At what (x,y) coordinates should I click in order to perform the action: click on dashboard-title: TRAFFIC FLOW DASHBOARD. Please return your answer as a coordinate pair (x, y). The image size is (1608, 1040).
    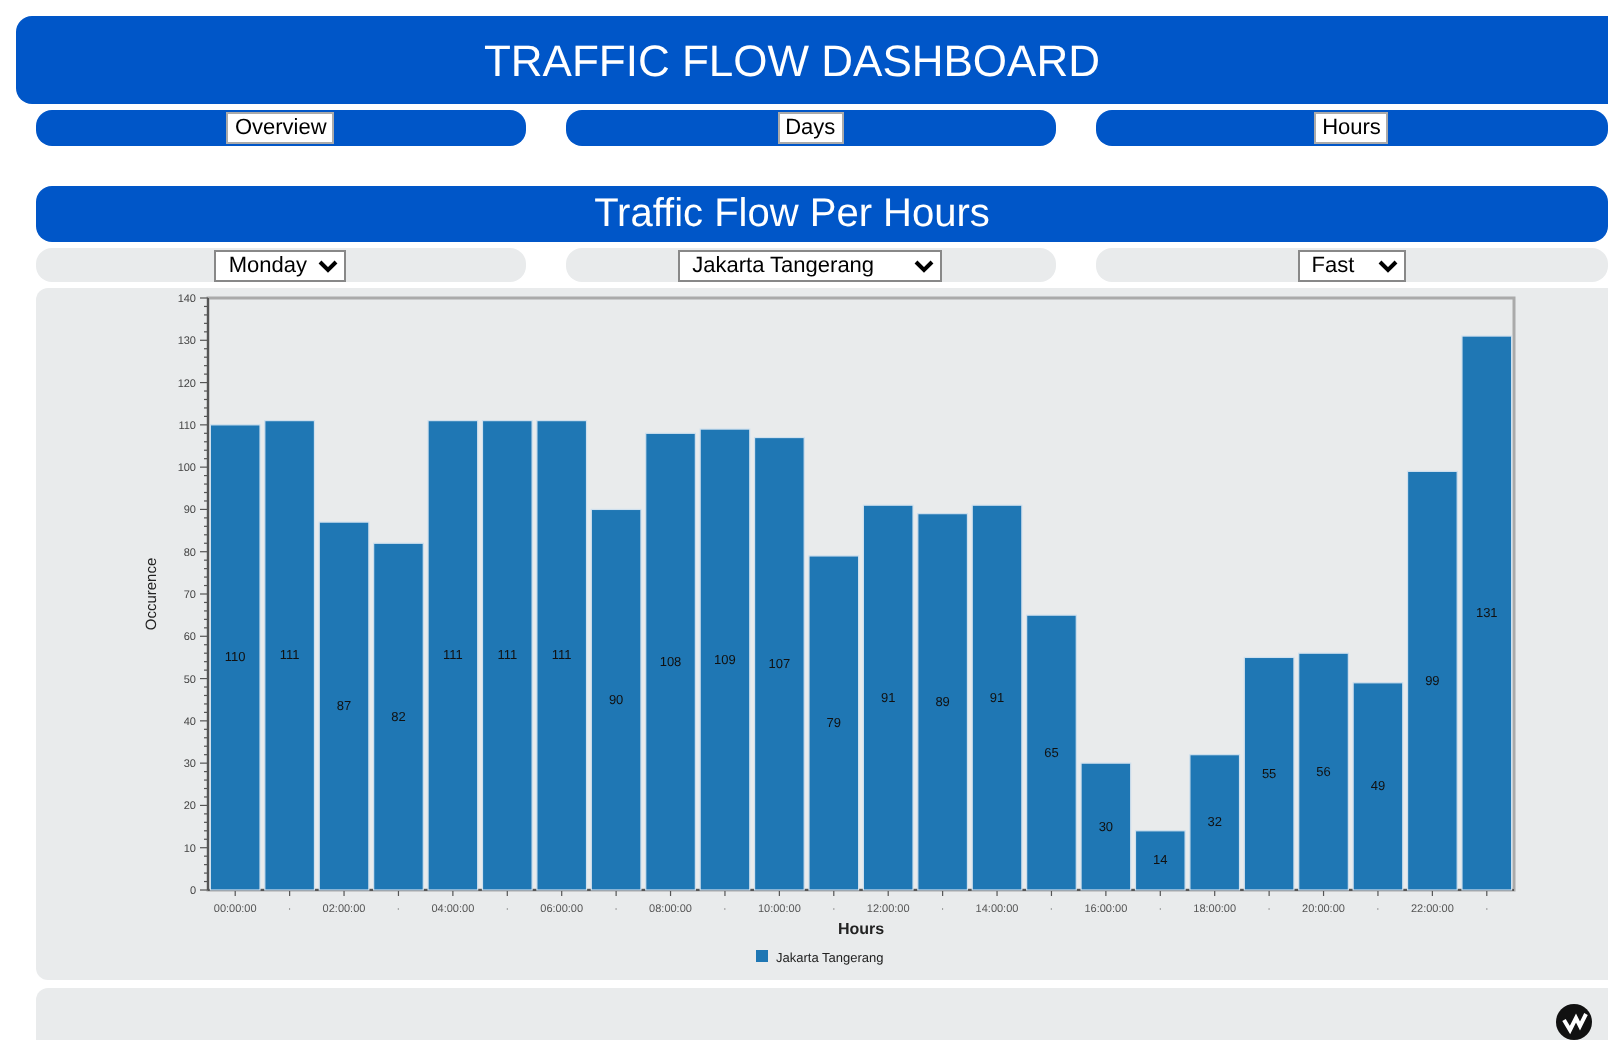
    Looking at the image, I should click on (812, 60).